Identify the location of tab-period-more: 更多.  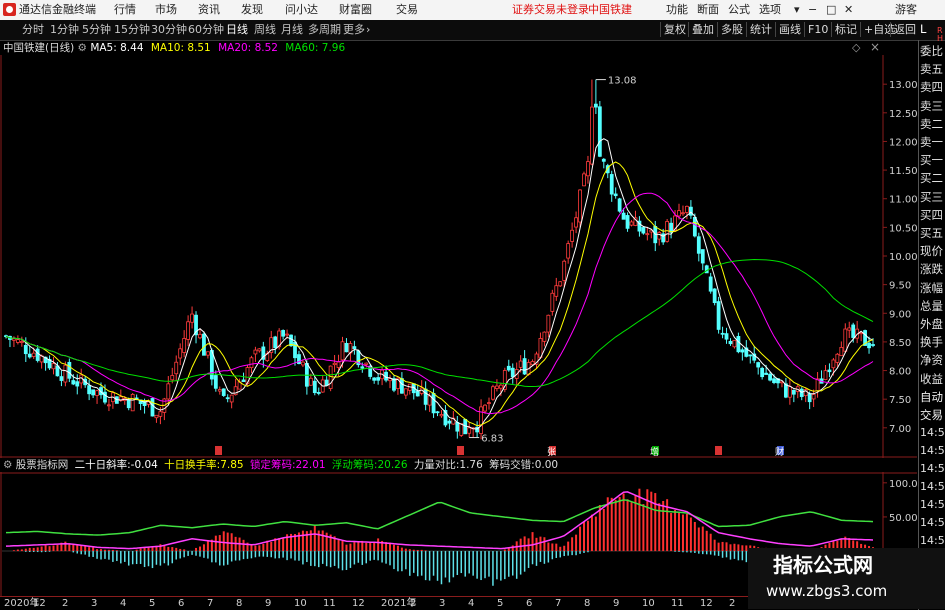
(354, 30).